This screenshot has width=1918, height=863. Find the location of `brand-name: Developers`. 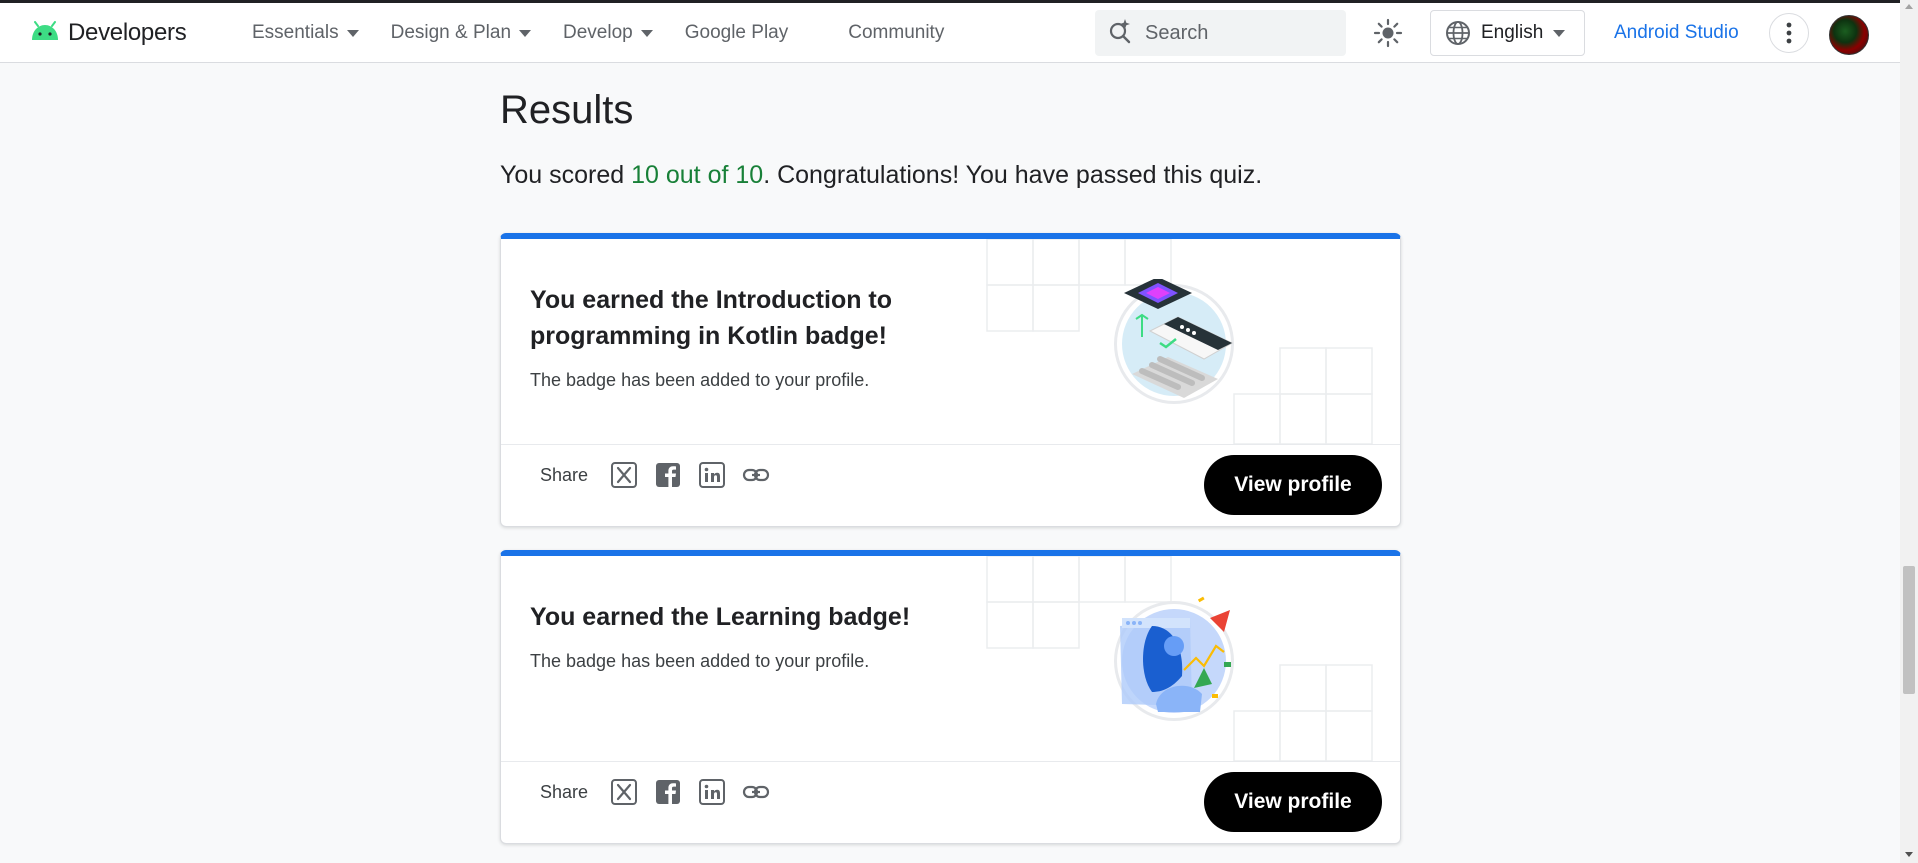

brand-name: Developers is located at coordinates (127, 32).